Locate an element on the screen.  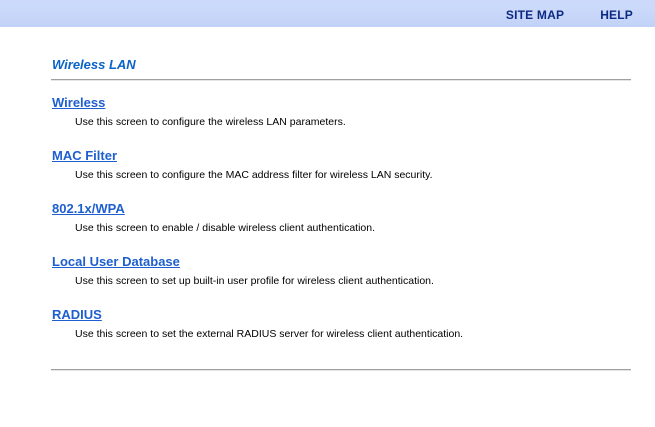
local-user-database-link: Local User Database is located at coordinates (243, 261).